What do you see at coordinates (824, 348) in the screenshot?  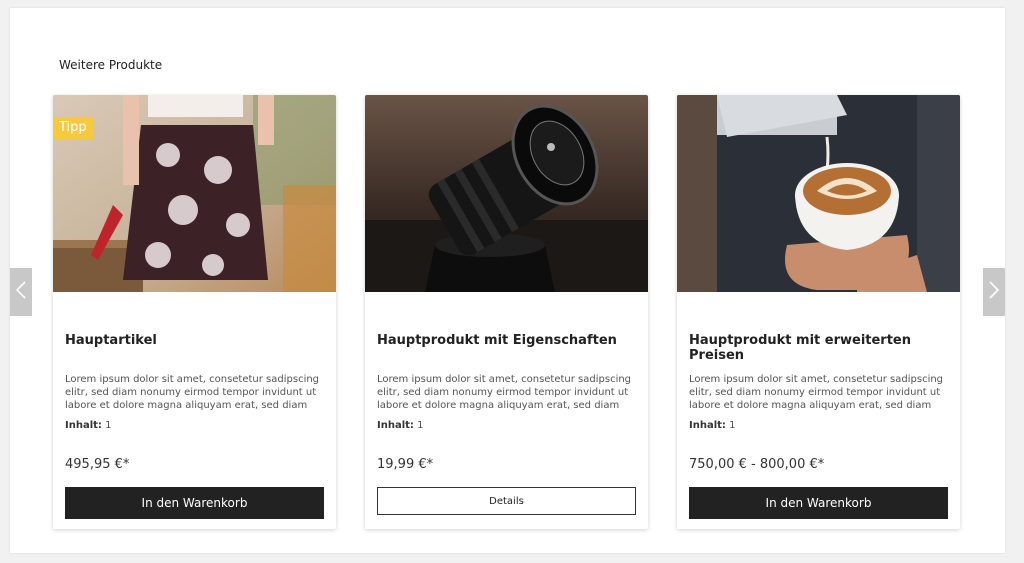 I see `product-name: Hauptprodukt mit erweiterten Preisen` at bounding box center [824, 348].